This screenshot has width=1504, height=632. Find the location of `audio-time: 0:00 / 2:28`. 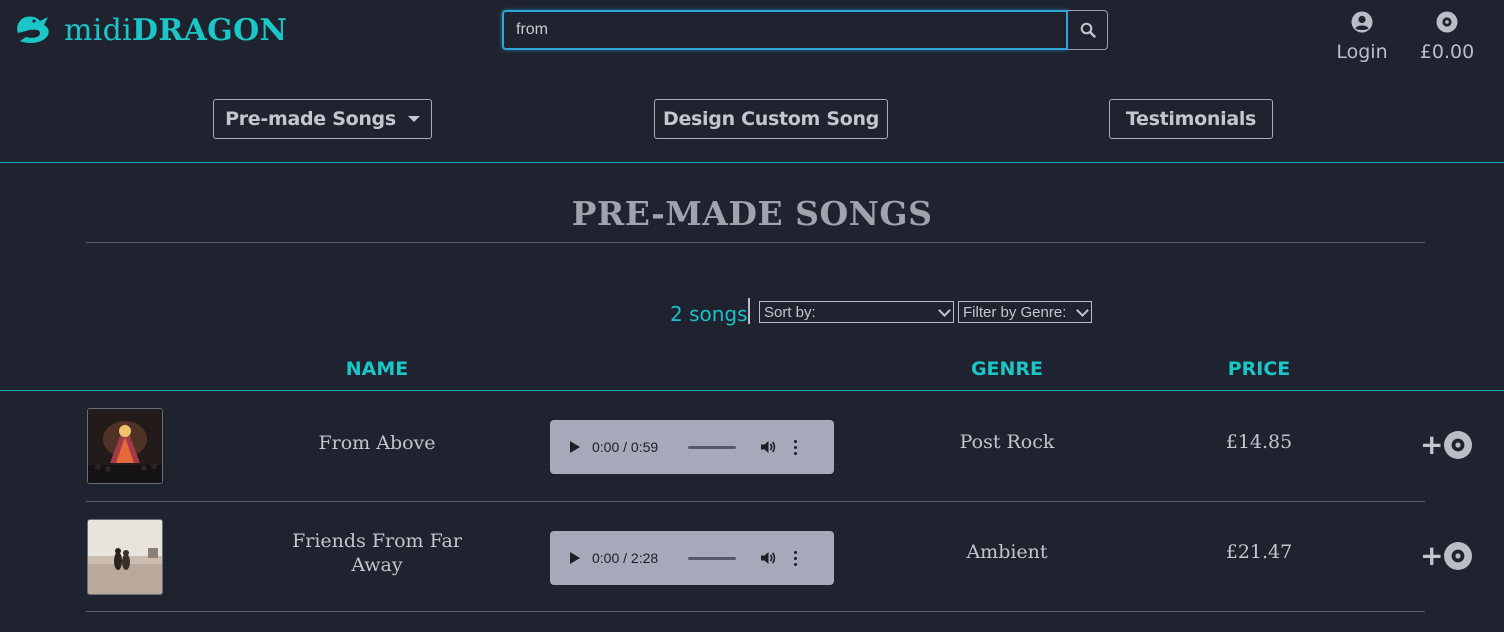

audio-time: 0:00 / 2:28 is located at coordinates (625, 558).